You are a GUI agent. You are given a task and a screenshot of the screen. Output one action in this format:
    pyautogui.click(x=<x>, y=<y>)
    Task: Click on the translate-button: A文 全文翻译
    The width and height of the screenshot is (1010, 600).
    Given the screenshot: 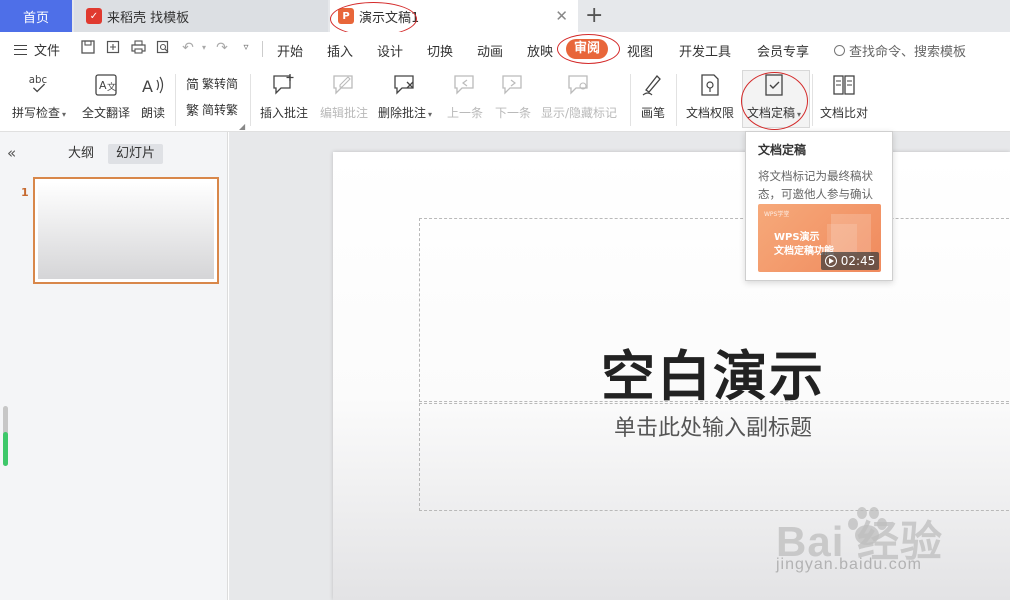 What is the action you would take?
    pyautogui.click(x=106, y=96)
    